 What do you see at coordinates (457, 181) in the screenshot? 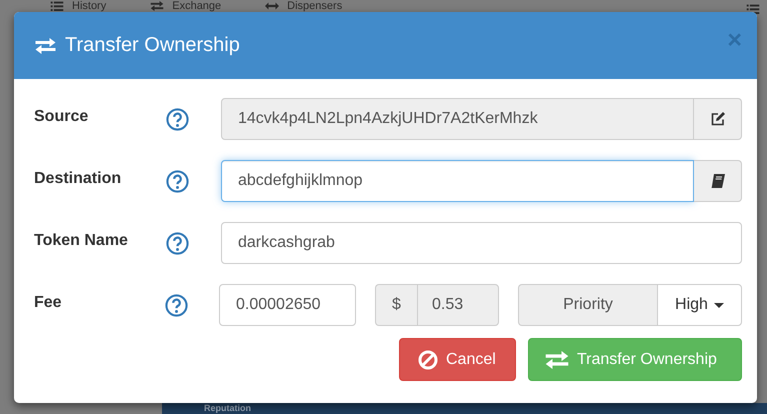
I see `input-field: abcdefghijklmnop` at bounding box center [457, 181].